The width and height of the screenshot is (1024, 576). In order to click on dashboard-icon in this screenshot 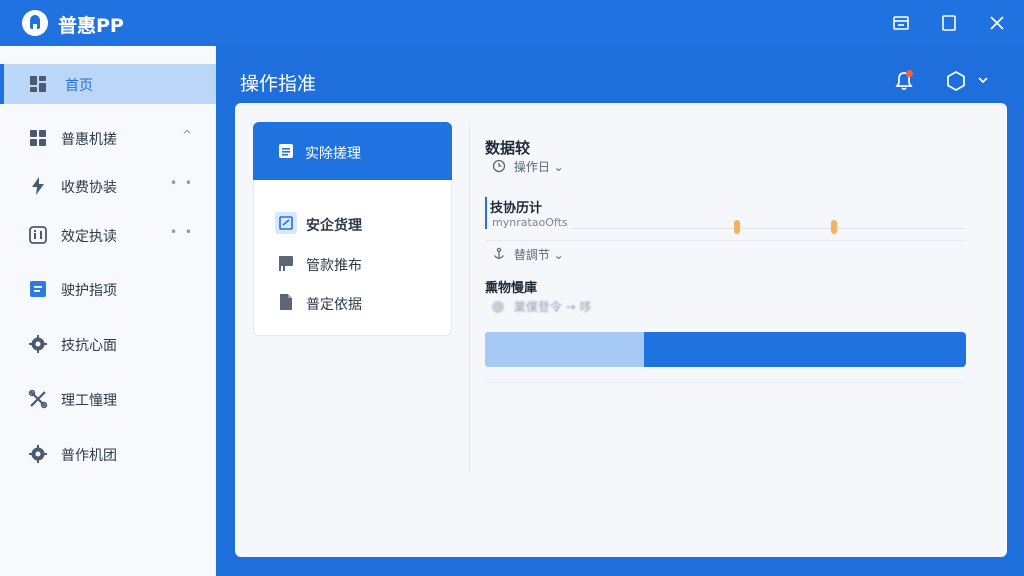, I will do `click(38, 84)`.